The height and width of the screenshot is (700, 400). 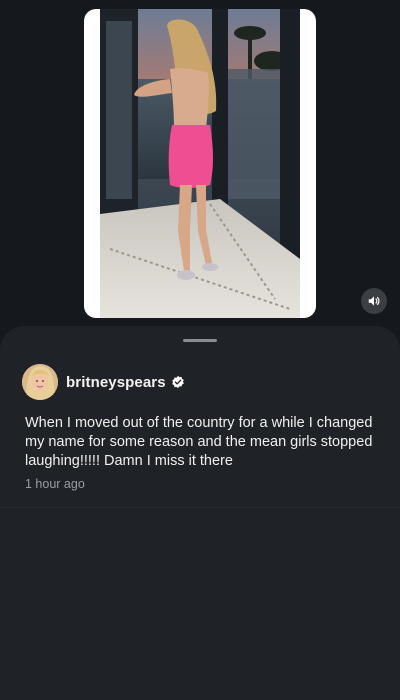 I want to click on divider, so click(x=200, y=507).